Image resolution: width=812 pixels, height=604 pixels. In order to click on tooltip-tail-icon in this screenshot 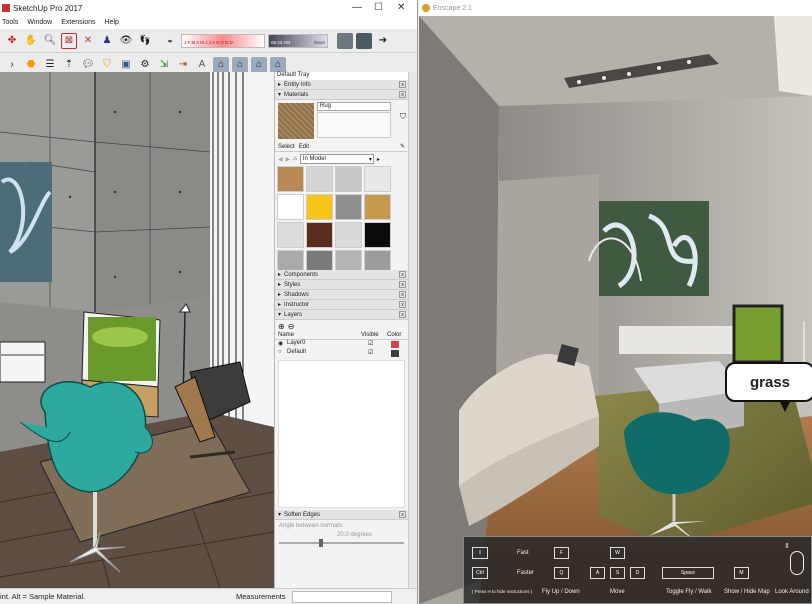, I will do `click(785, 406)`.